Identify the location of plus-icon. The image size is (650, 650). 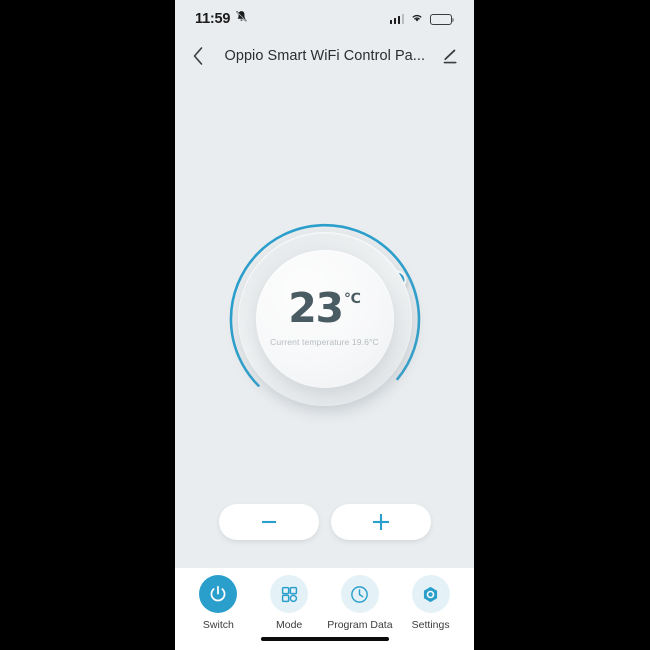
(380, 522).